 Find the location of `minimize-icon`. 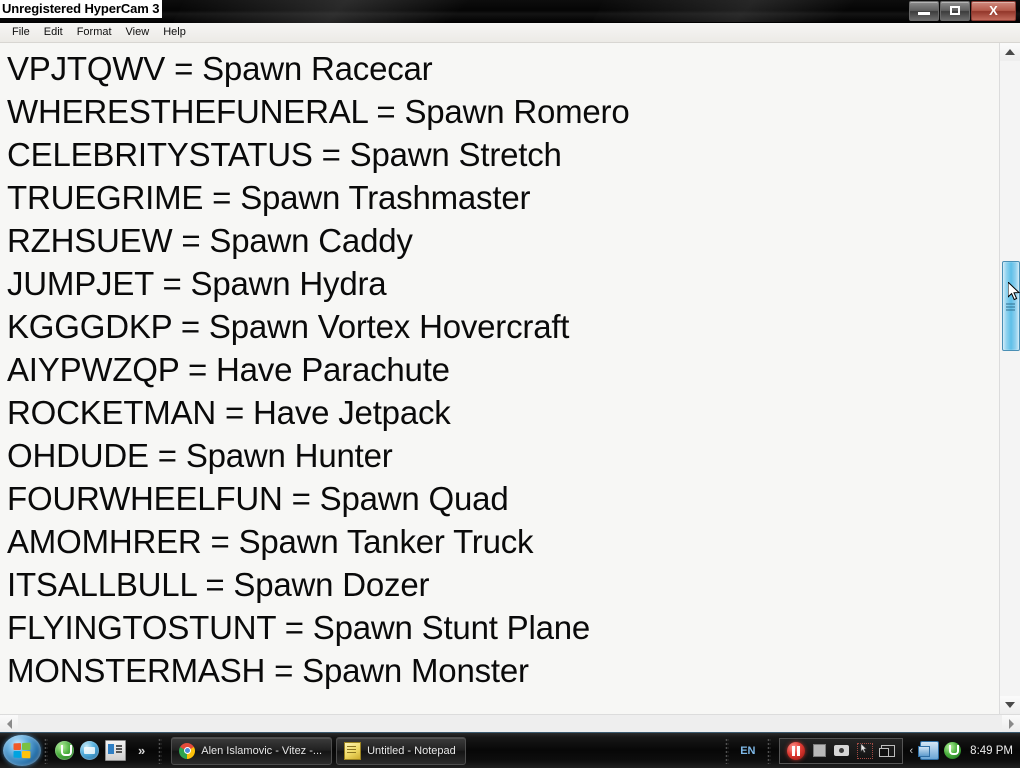

minimize-icon is located at coordinates (924, 13).